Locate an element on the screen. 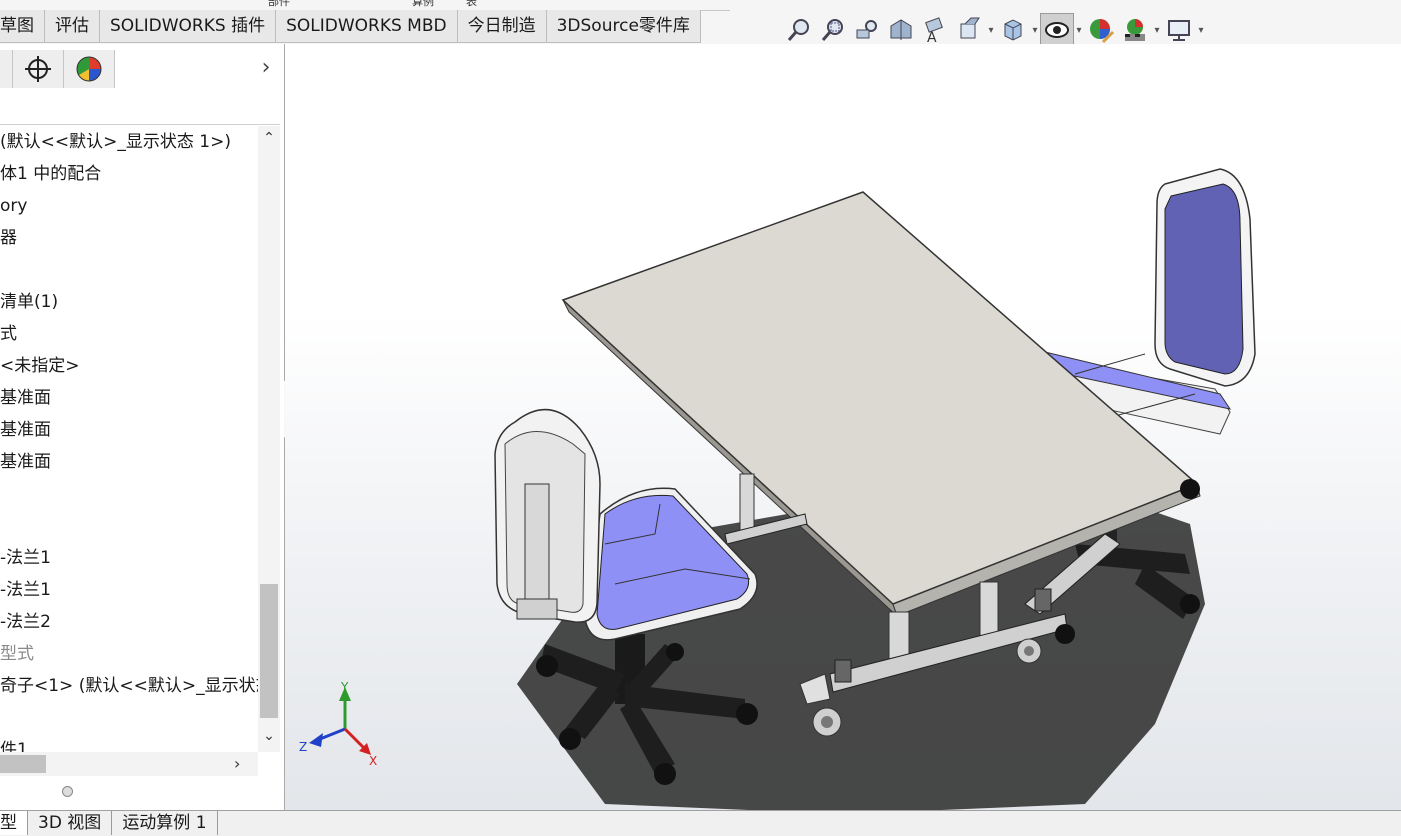  tree-item: 器 is located at coordinates (129, 238).